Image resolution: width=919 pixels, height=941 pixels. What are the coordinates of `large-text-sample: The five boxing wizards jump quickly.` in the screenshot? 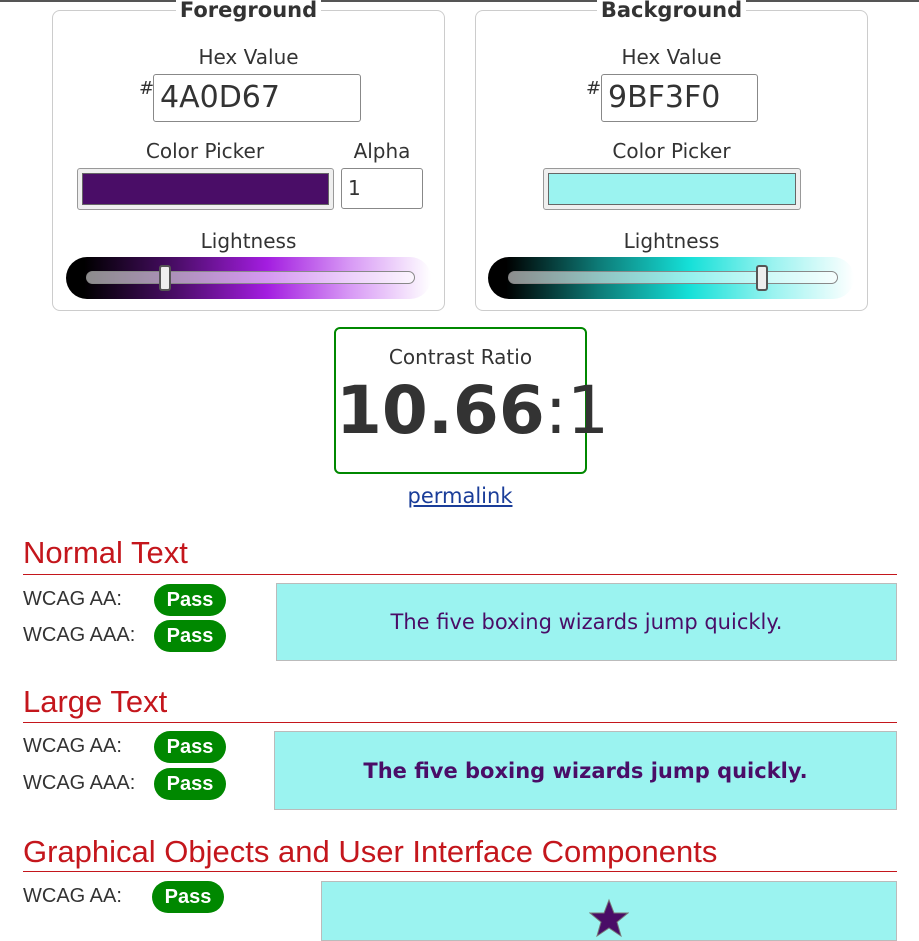 It's located at (585, 770).